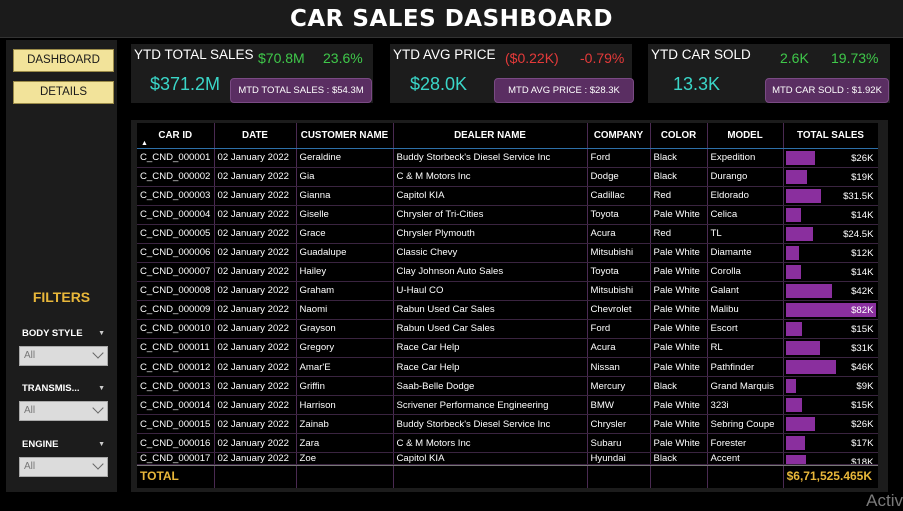 Image resolution: width=903 pixels, height=511 pixels. I want to click on company-cell: Subaru, so click(619, 443).